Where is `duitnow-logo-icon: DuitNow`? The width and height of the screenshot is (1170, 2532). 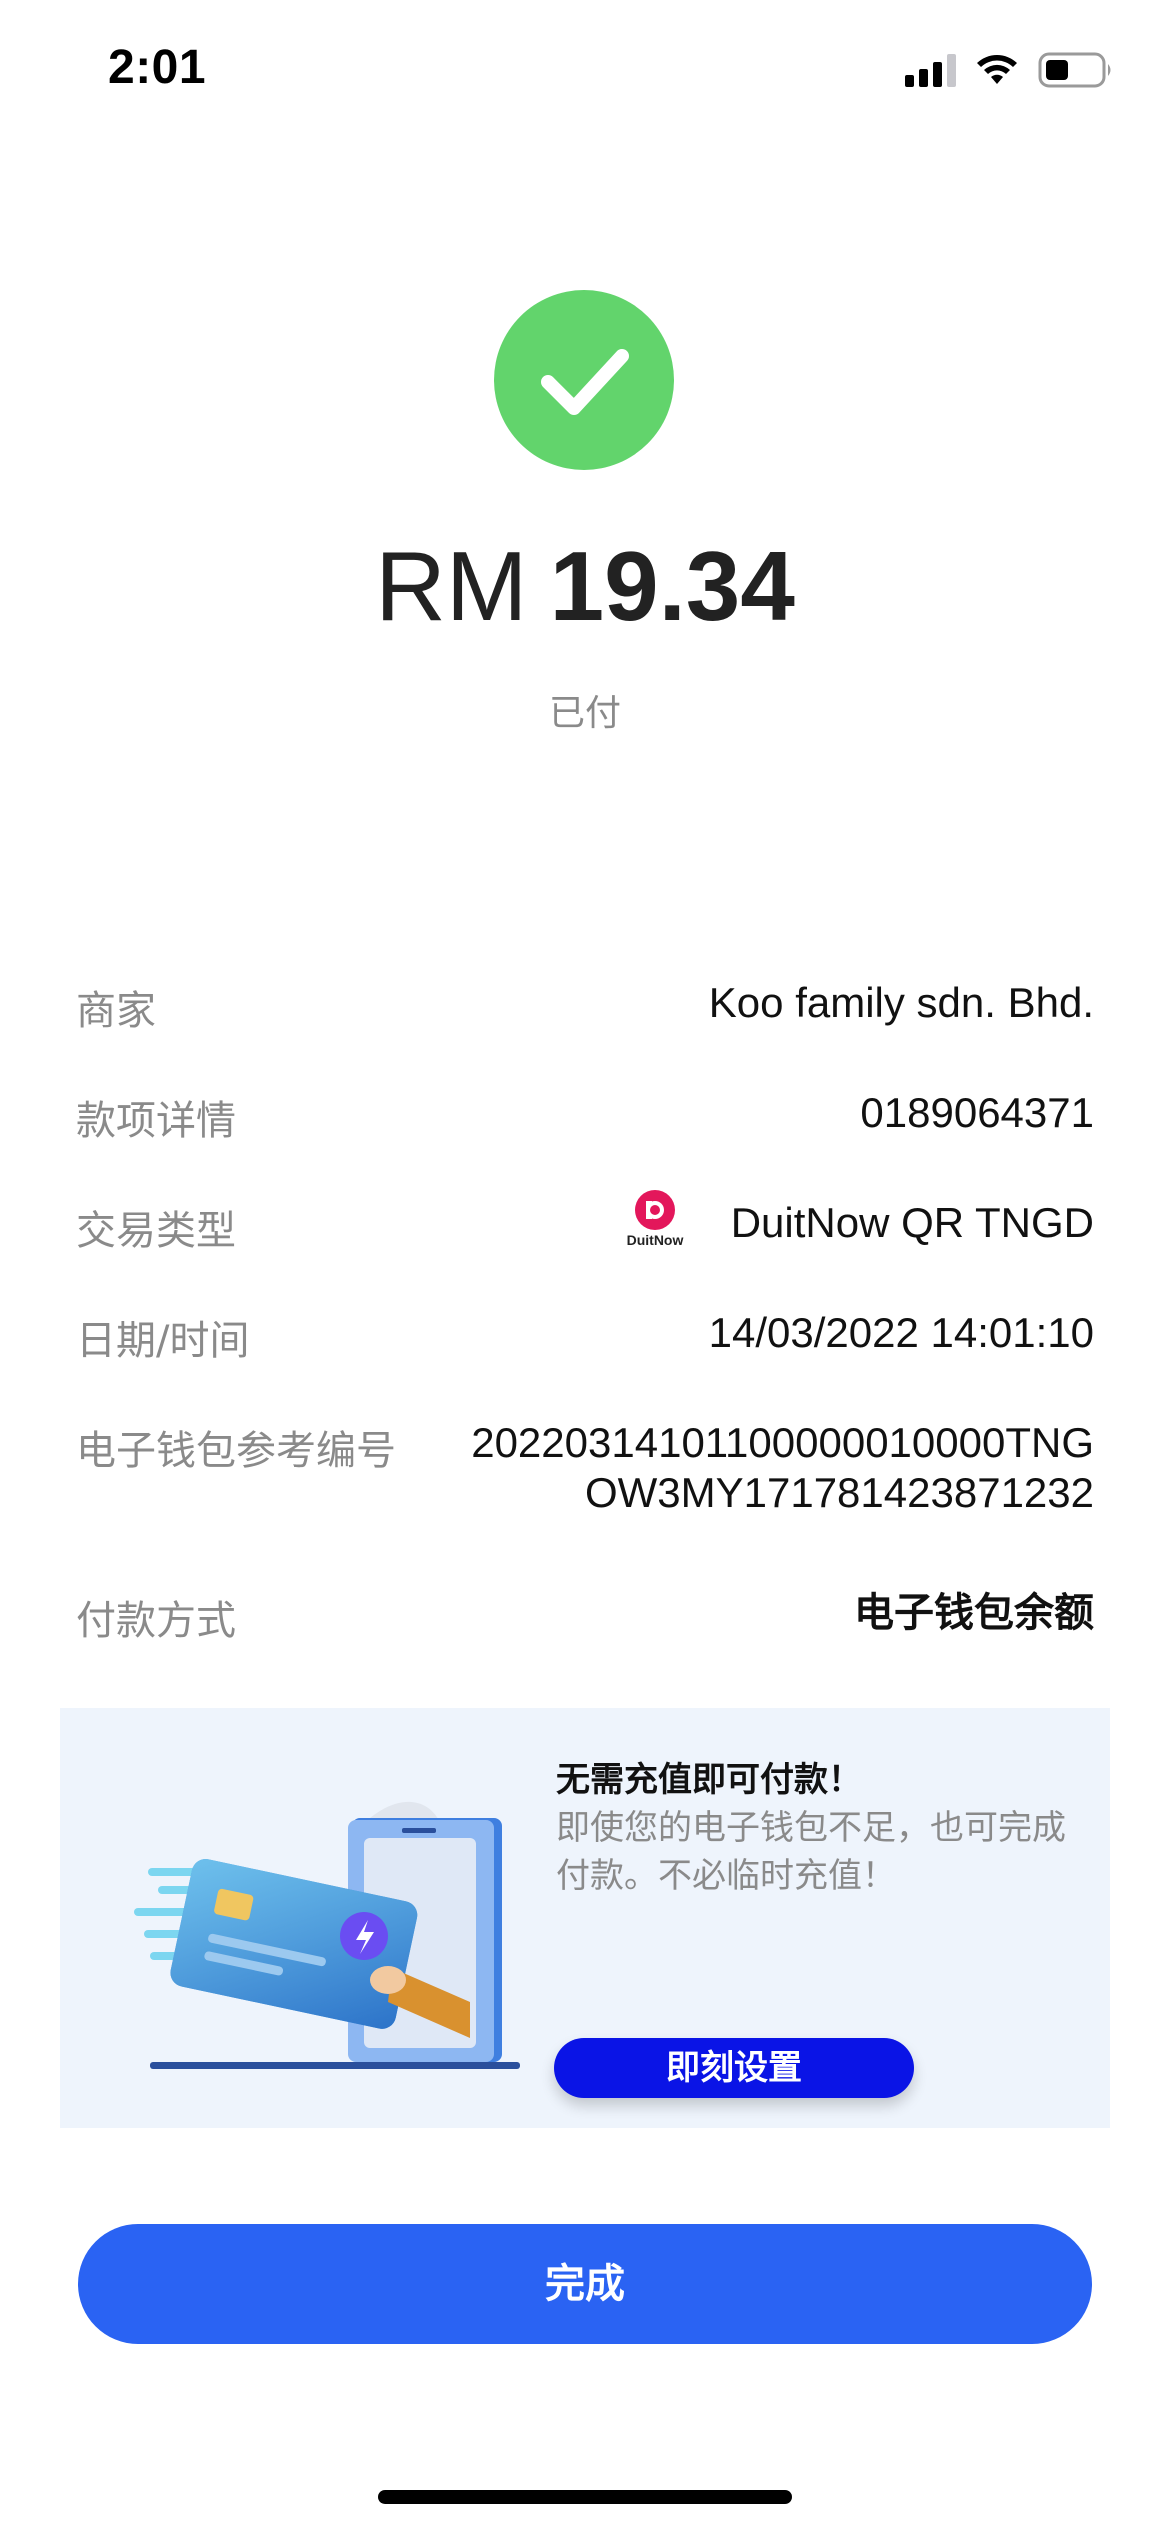
duitnow-logo-icon: DuitNow is located at coordinates (655, 1220).